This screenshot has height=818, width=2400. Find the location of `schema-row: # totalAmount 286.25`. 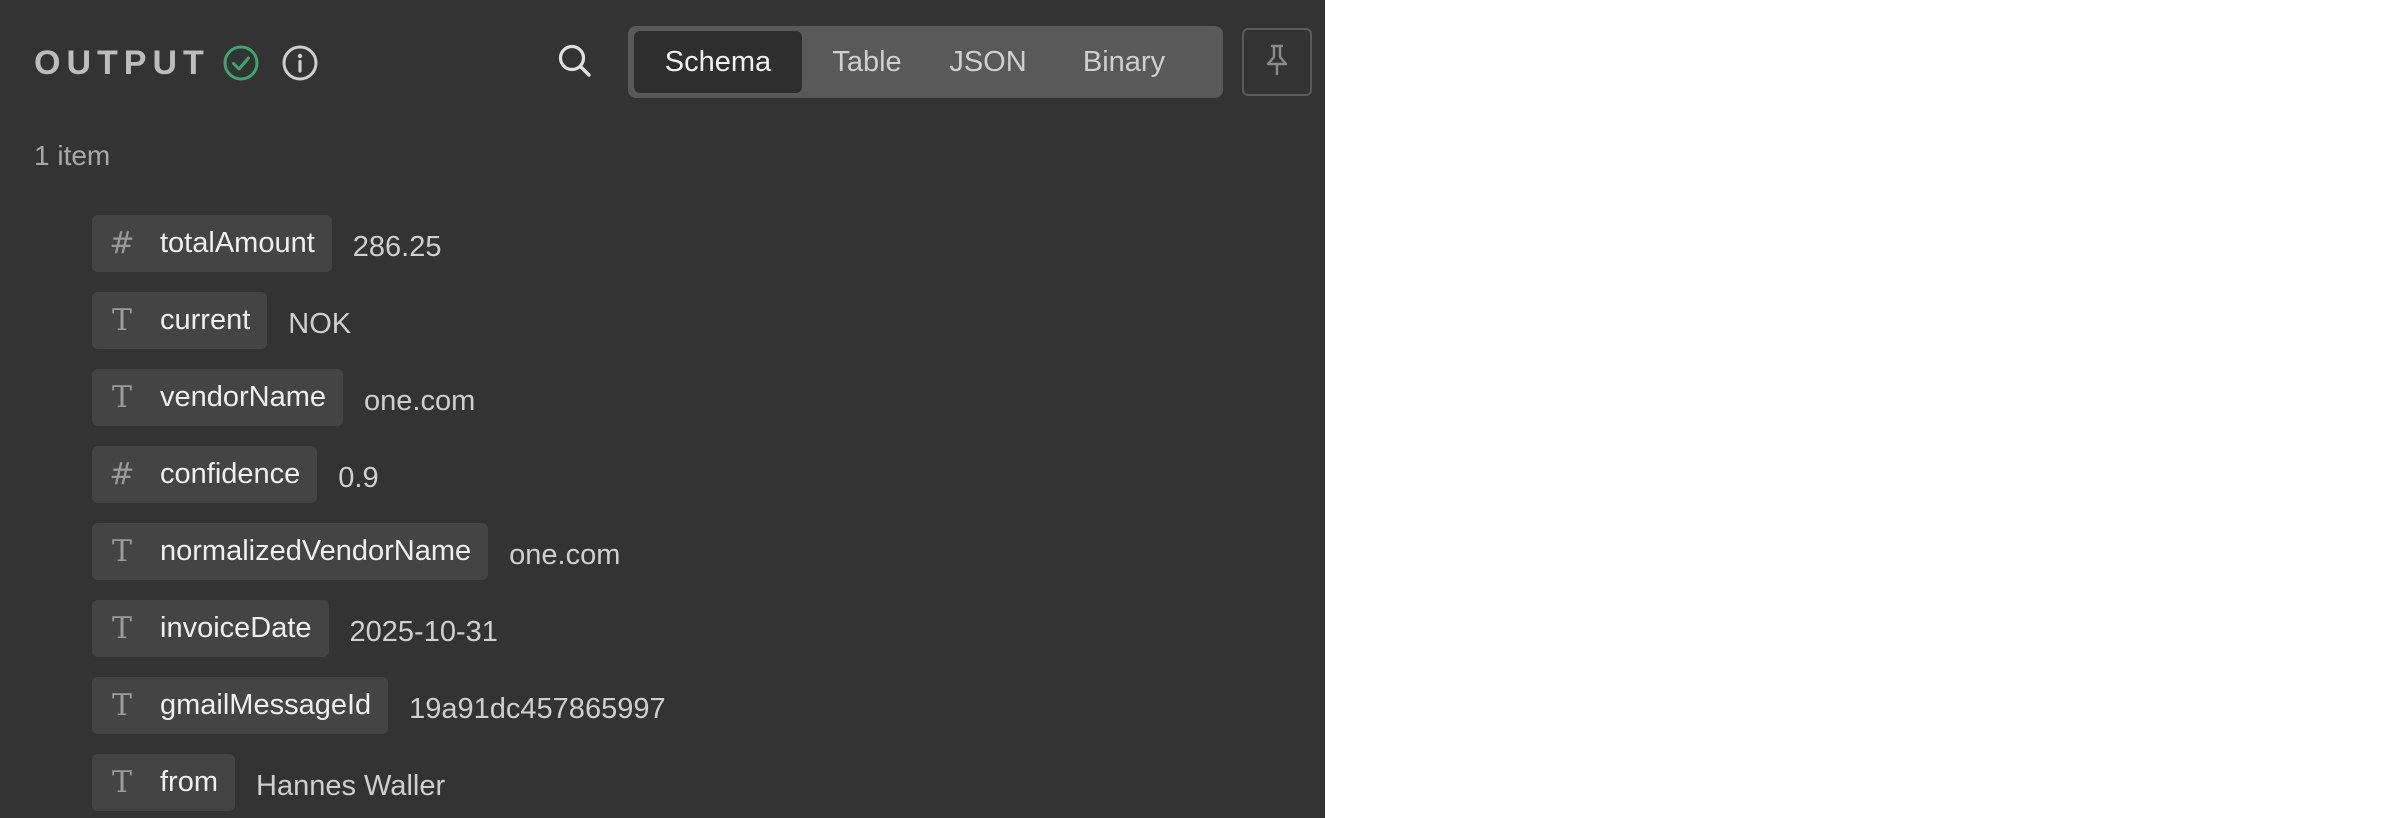

schema-row: # totalAmount 286.25 is located at coordinates (379, 243).